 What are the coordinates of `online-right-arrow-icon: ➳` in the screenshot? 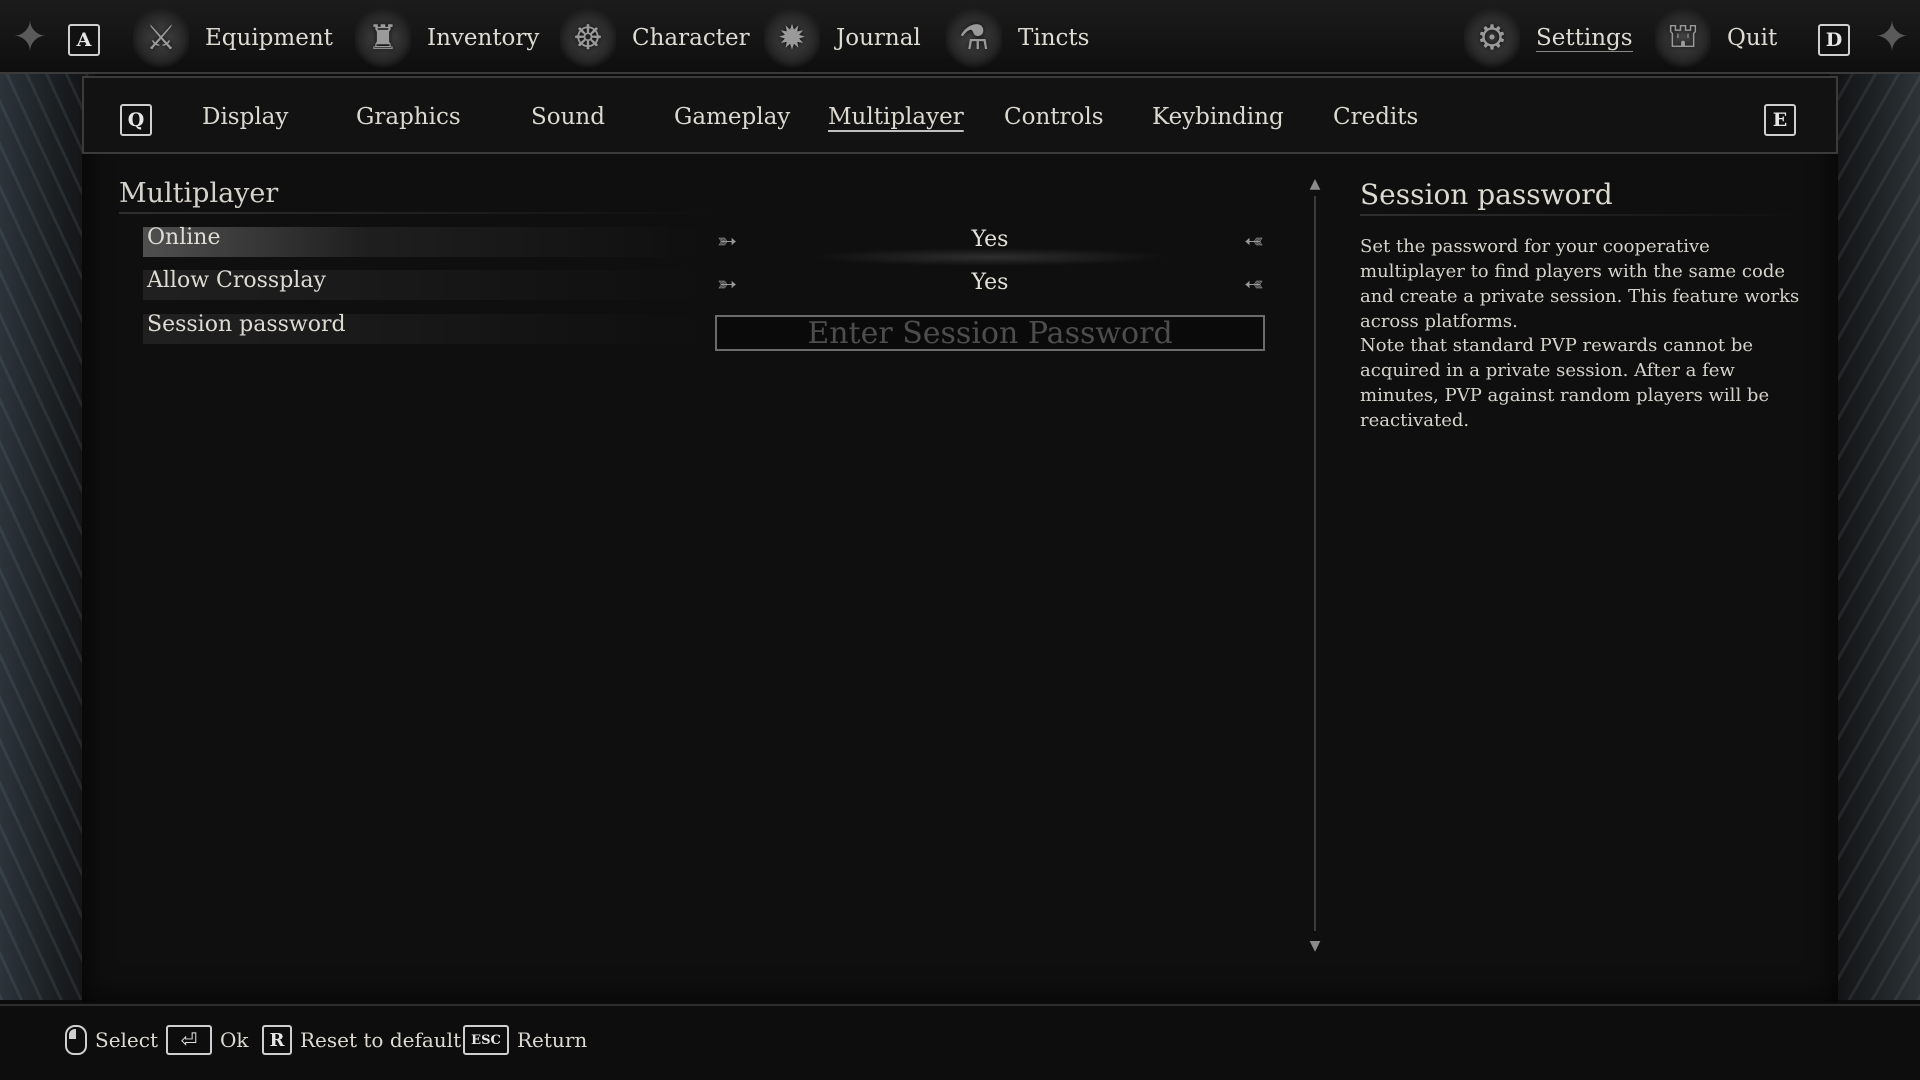 It's located at (1254, 241).